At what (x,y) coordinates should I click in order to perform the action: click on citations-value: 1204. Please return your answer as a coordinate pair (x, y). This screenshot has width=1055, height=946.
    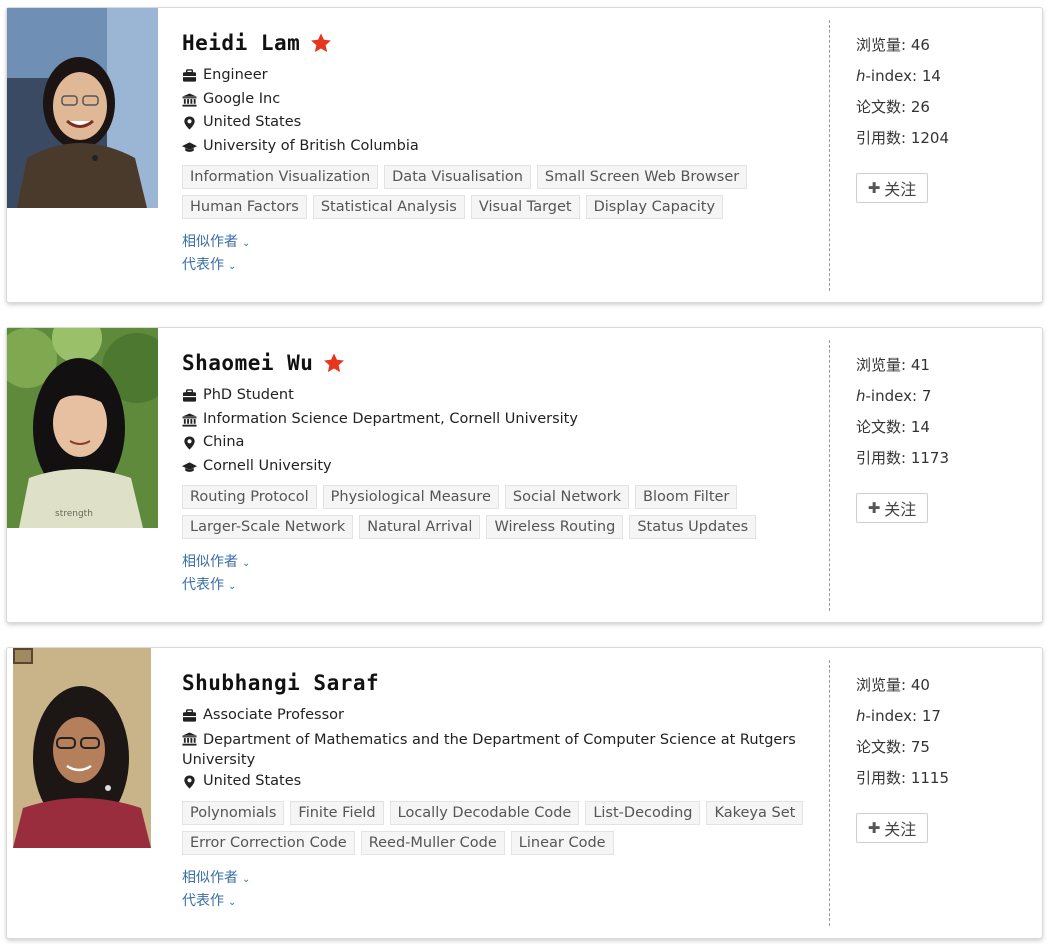
    Looking at the image, I should click on (930, 138).